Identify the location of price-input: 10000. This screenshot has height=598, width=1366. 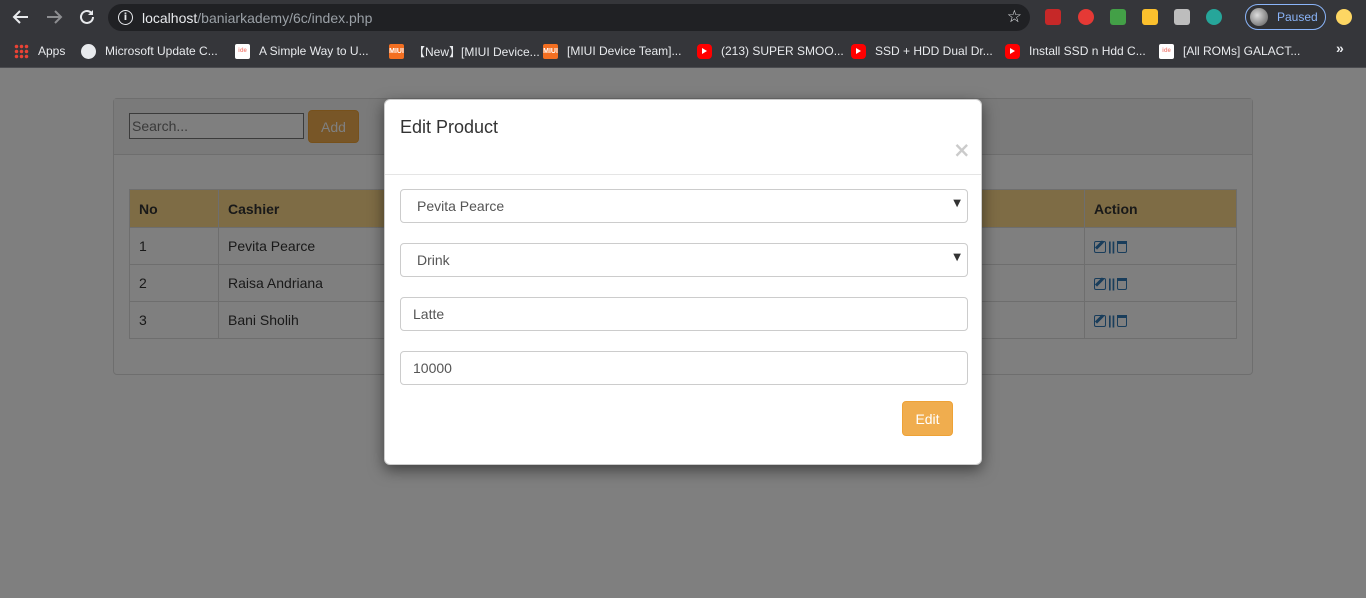
(684, 368).